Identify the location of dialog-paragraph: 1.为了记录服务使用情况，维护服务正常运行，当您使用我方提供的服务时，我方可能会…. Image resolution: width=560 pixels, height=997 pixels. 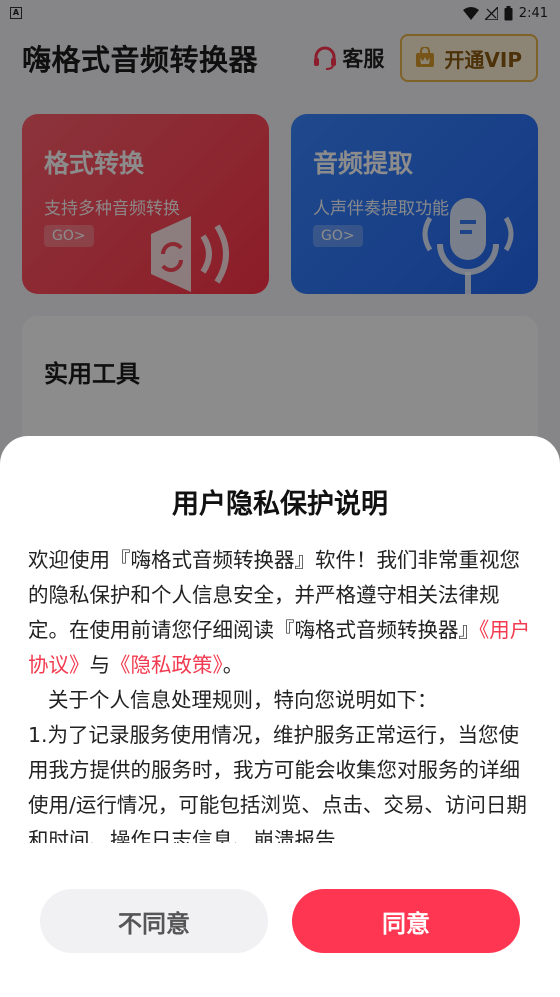
(277, 783).